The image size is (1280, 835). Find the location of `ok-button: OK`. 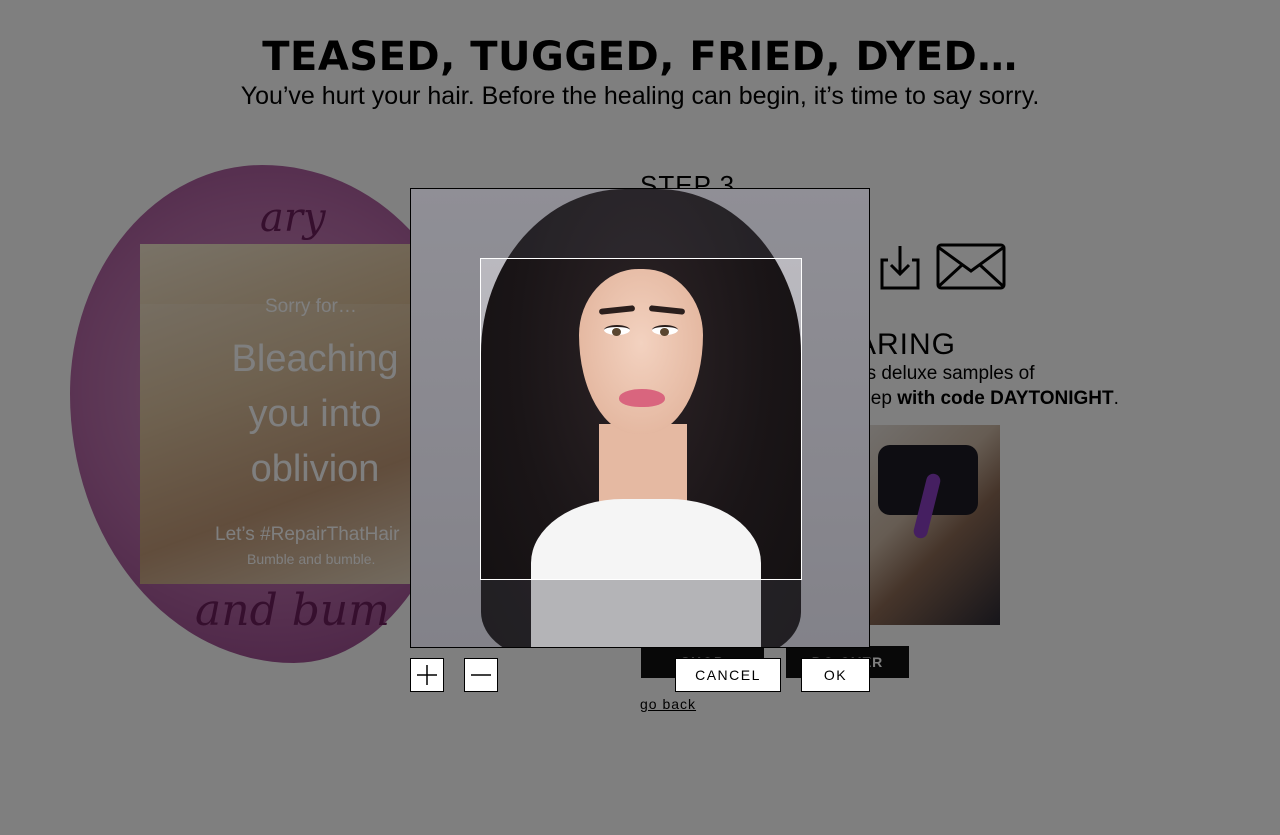

ok-button: OK is located at coordinates (835, 675).